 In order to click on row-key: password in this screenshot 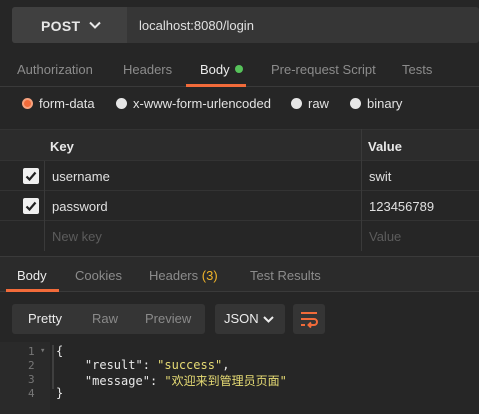, I will do `click(80, 206)`.